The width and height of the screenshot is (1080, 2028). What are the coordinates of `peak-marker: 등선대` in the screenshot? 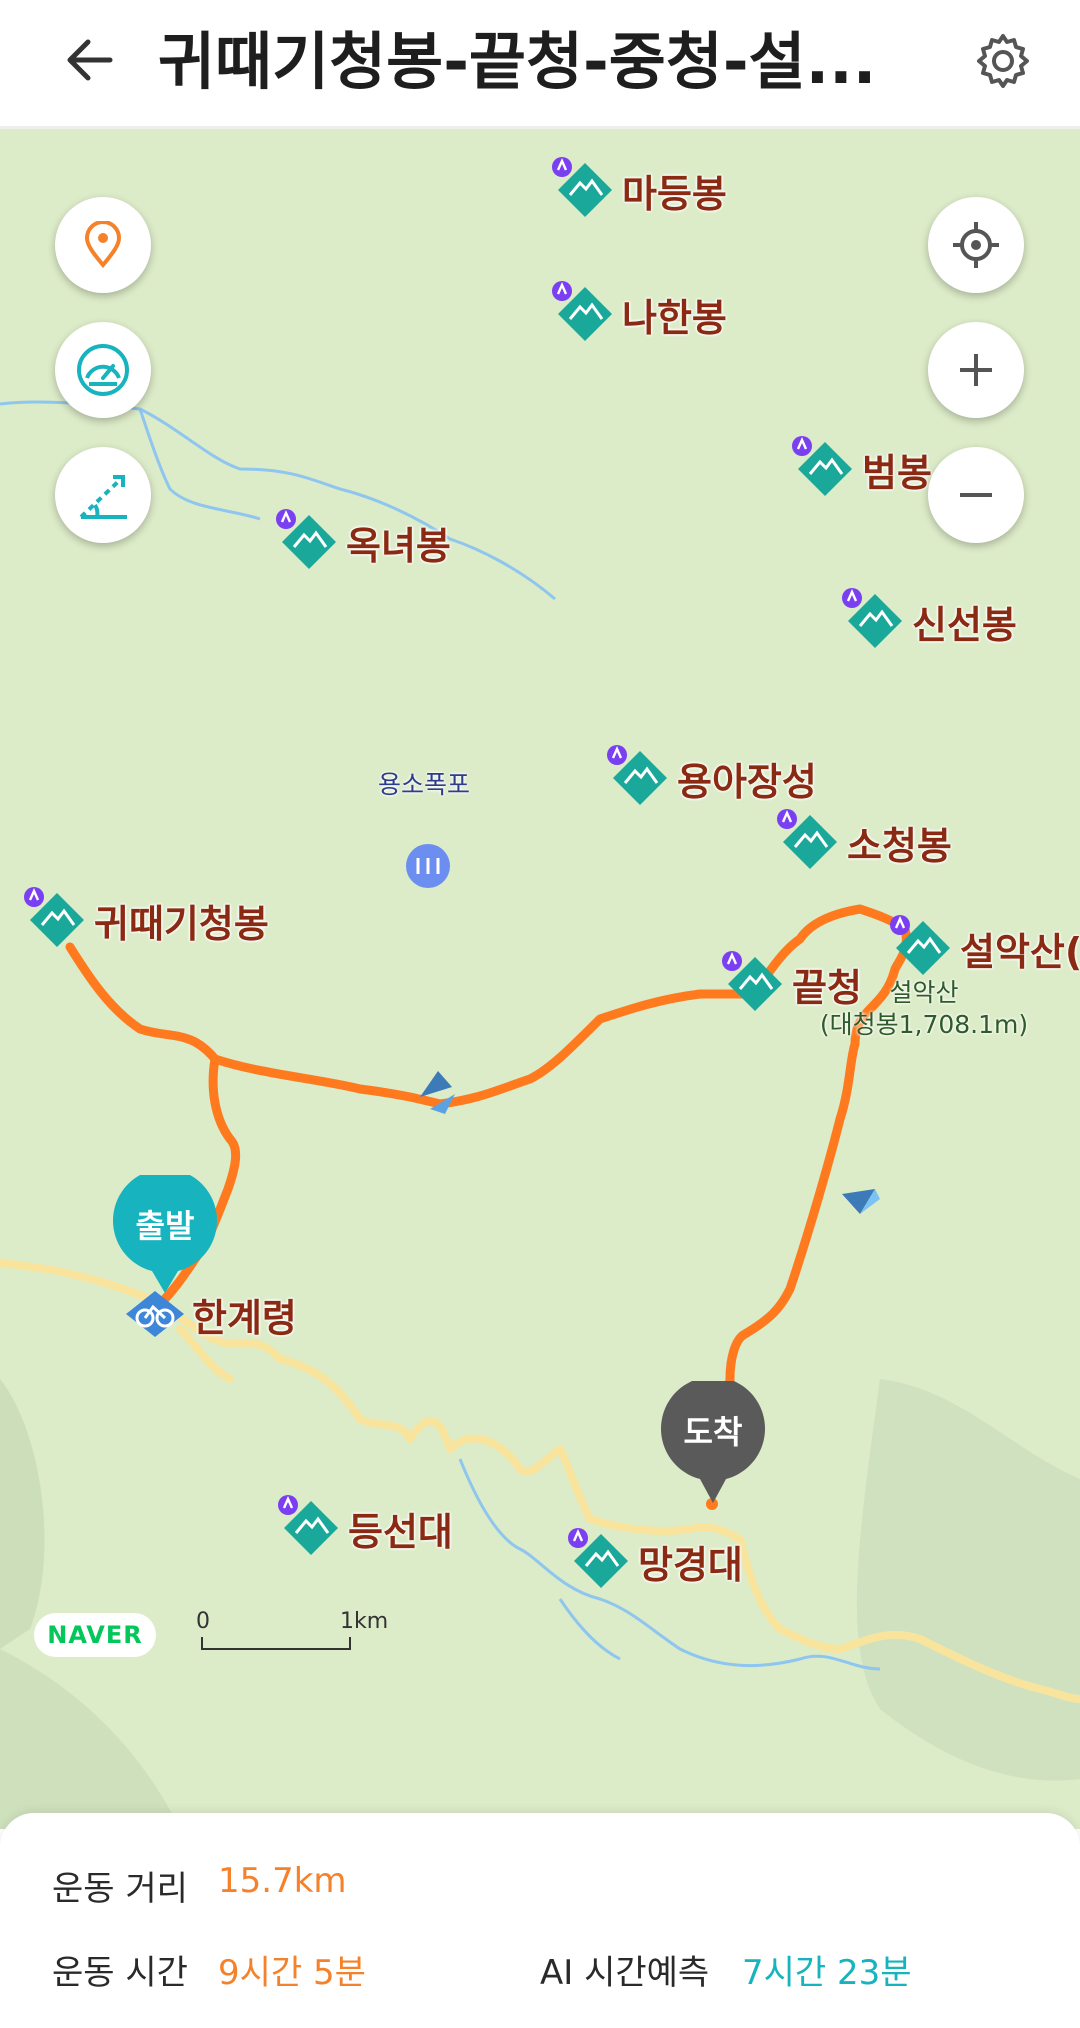 It's located at (364, 1528).